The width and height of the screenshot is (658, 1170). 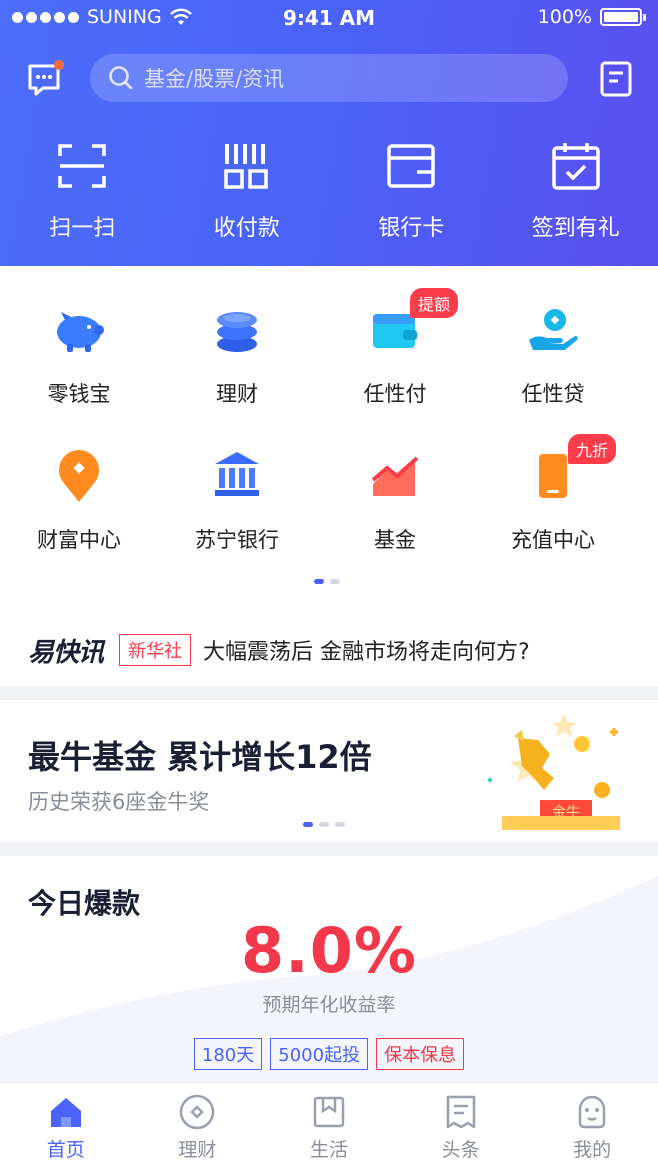 I want to click on quick-scan: 扫一扫, so click(x=82, y=191).